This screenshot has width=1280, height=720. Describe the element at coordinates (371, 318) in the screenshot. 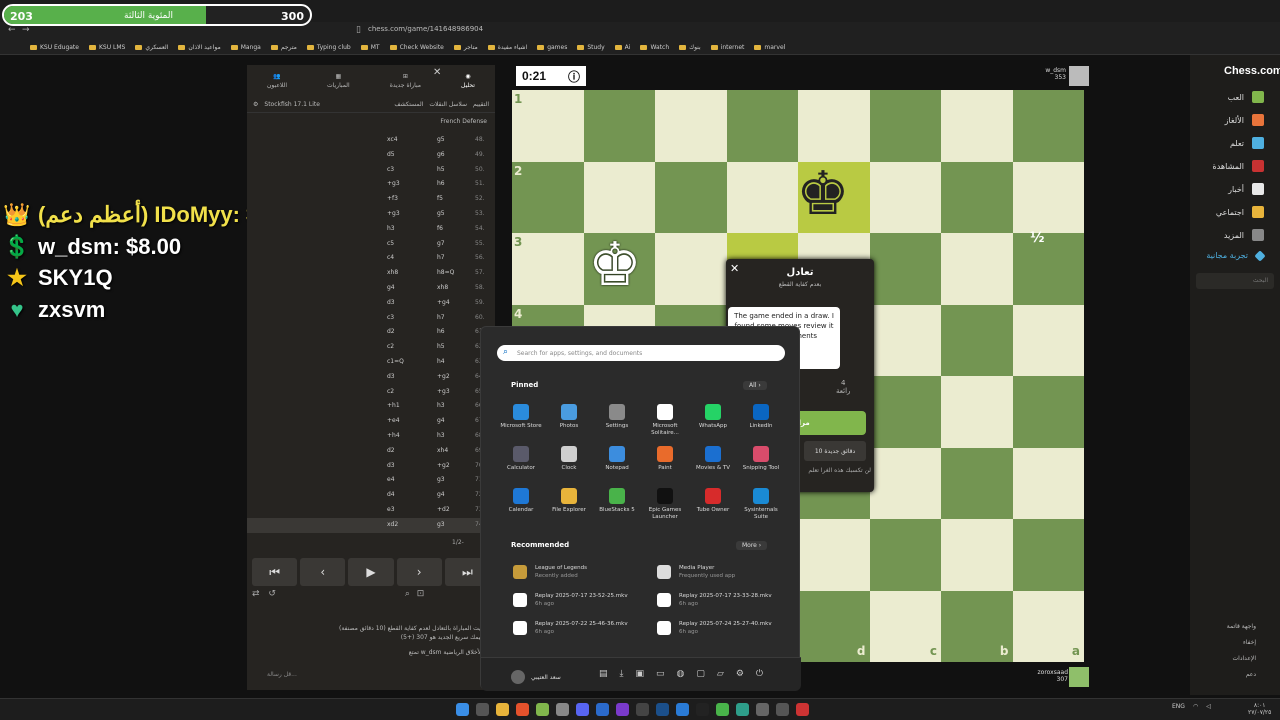

I see `move-row: 60. h7 c3` at that location.